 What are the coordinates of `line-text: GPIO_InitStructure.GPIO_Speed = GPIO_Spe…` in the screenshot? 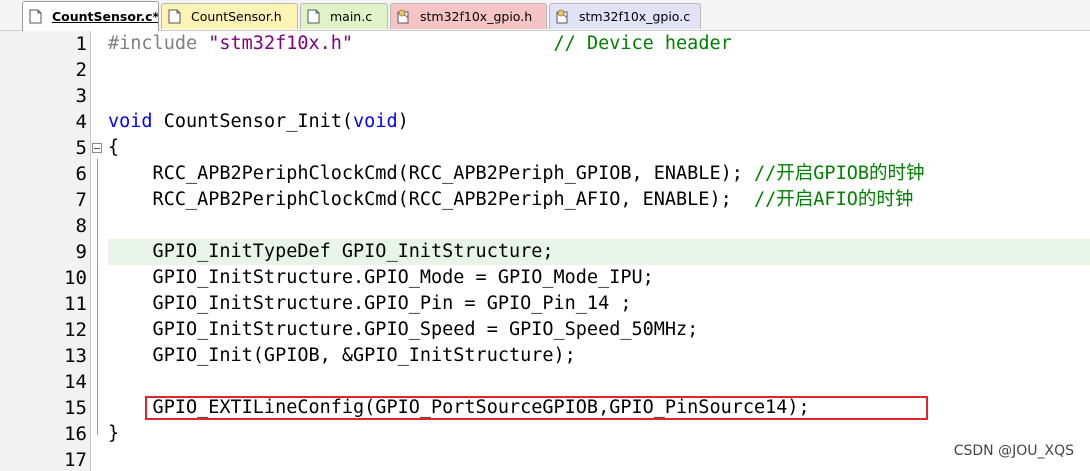 It's located at (403, 330).